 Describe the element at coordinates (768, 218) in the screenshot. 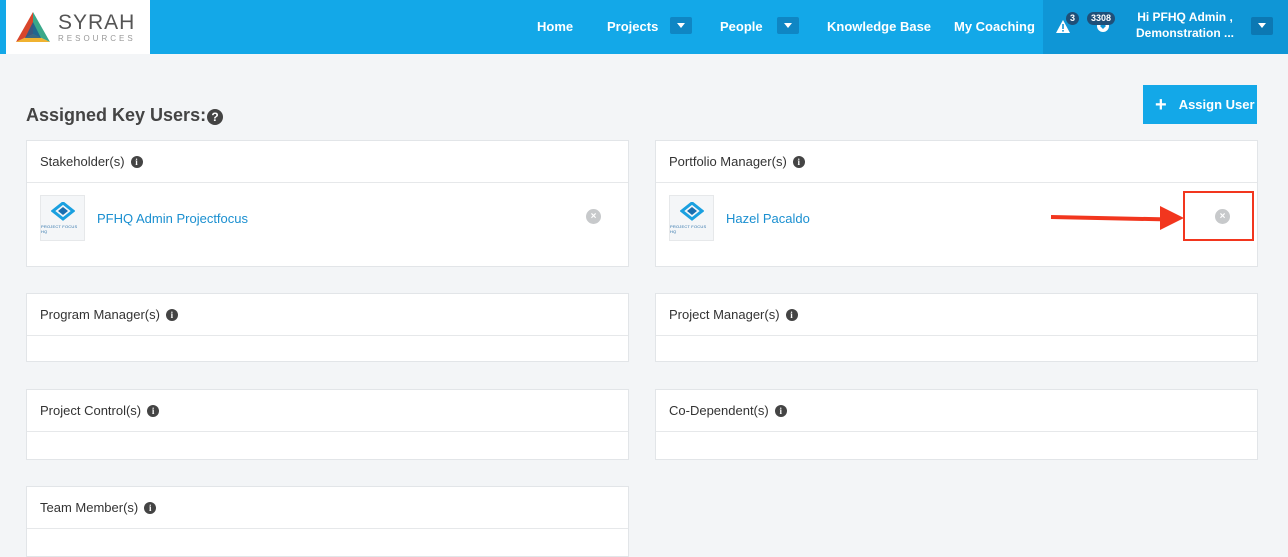

I see `user-name-link: Hazel Pacaldo` at that location.